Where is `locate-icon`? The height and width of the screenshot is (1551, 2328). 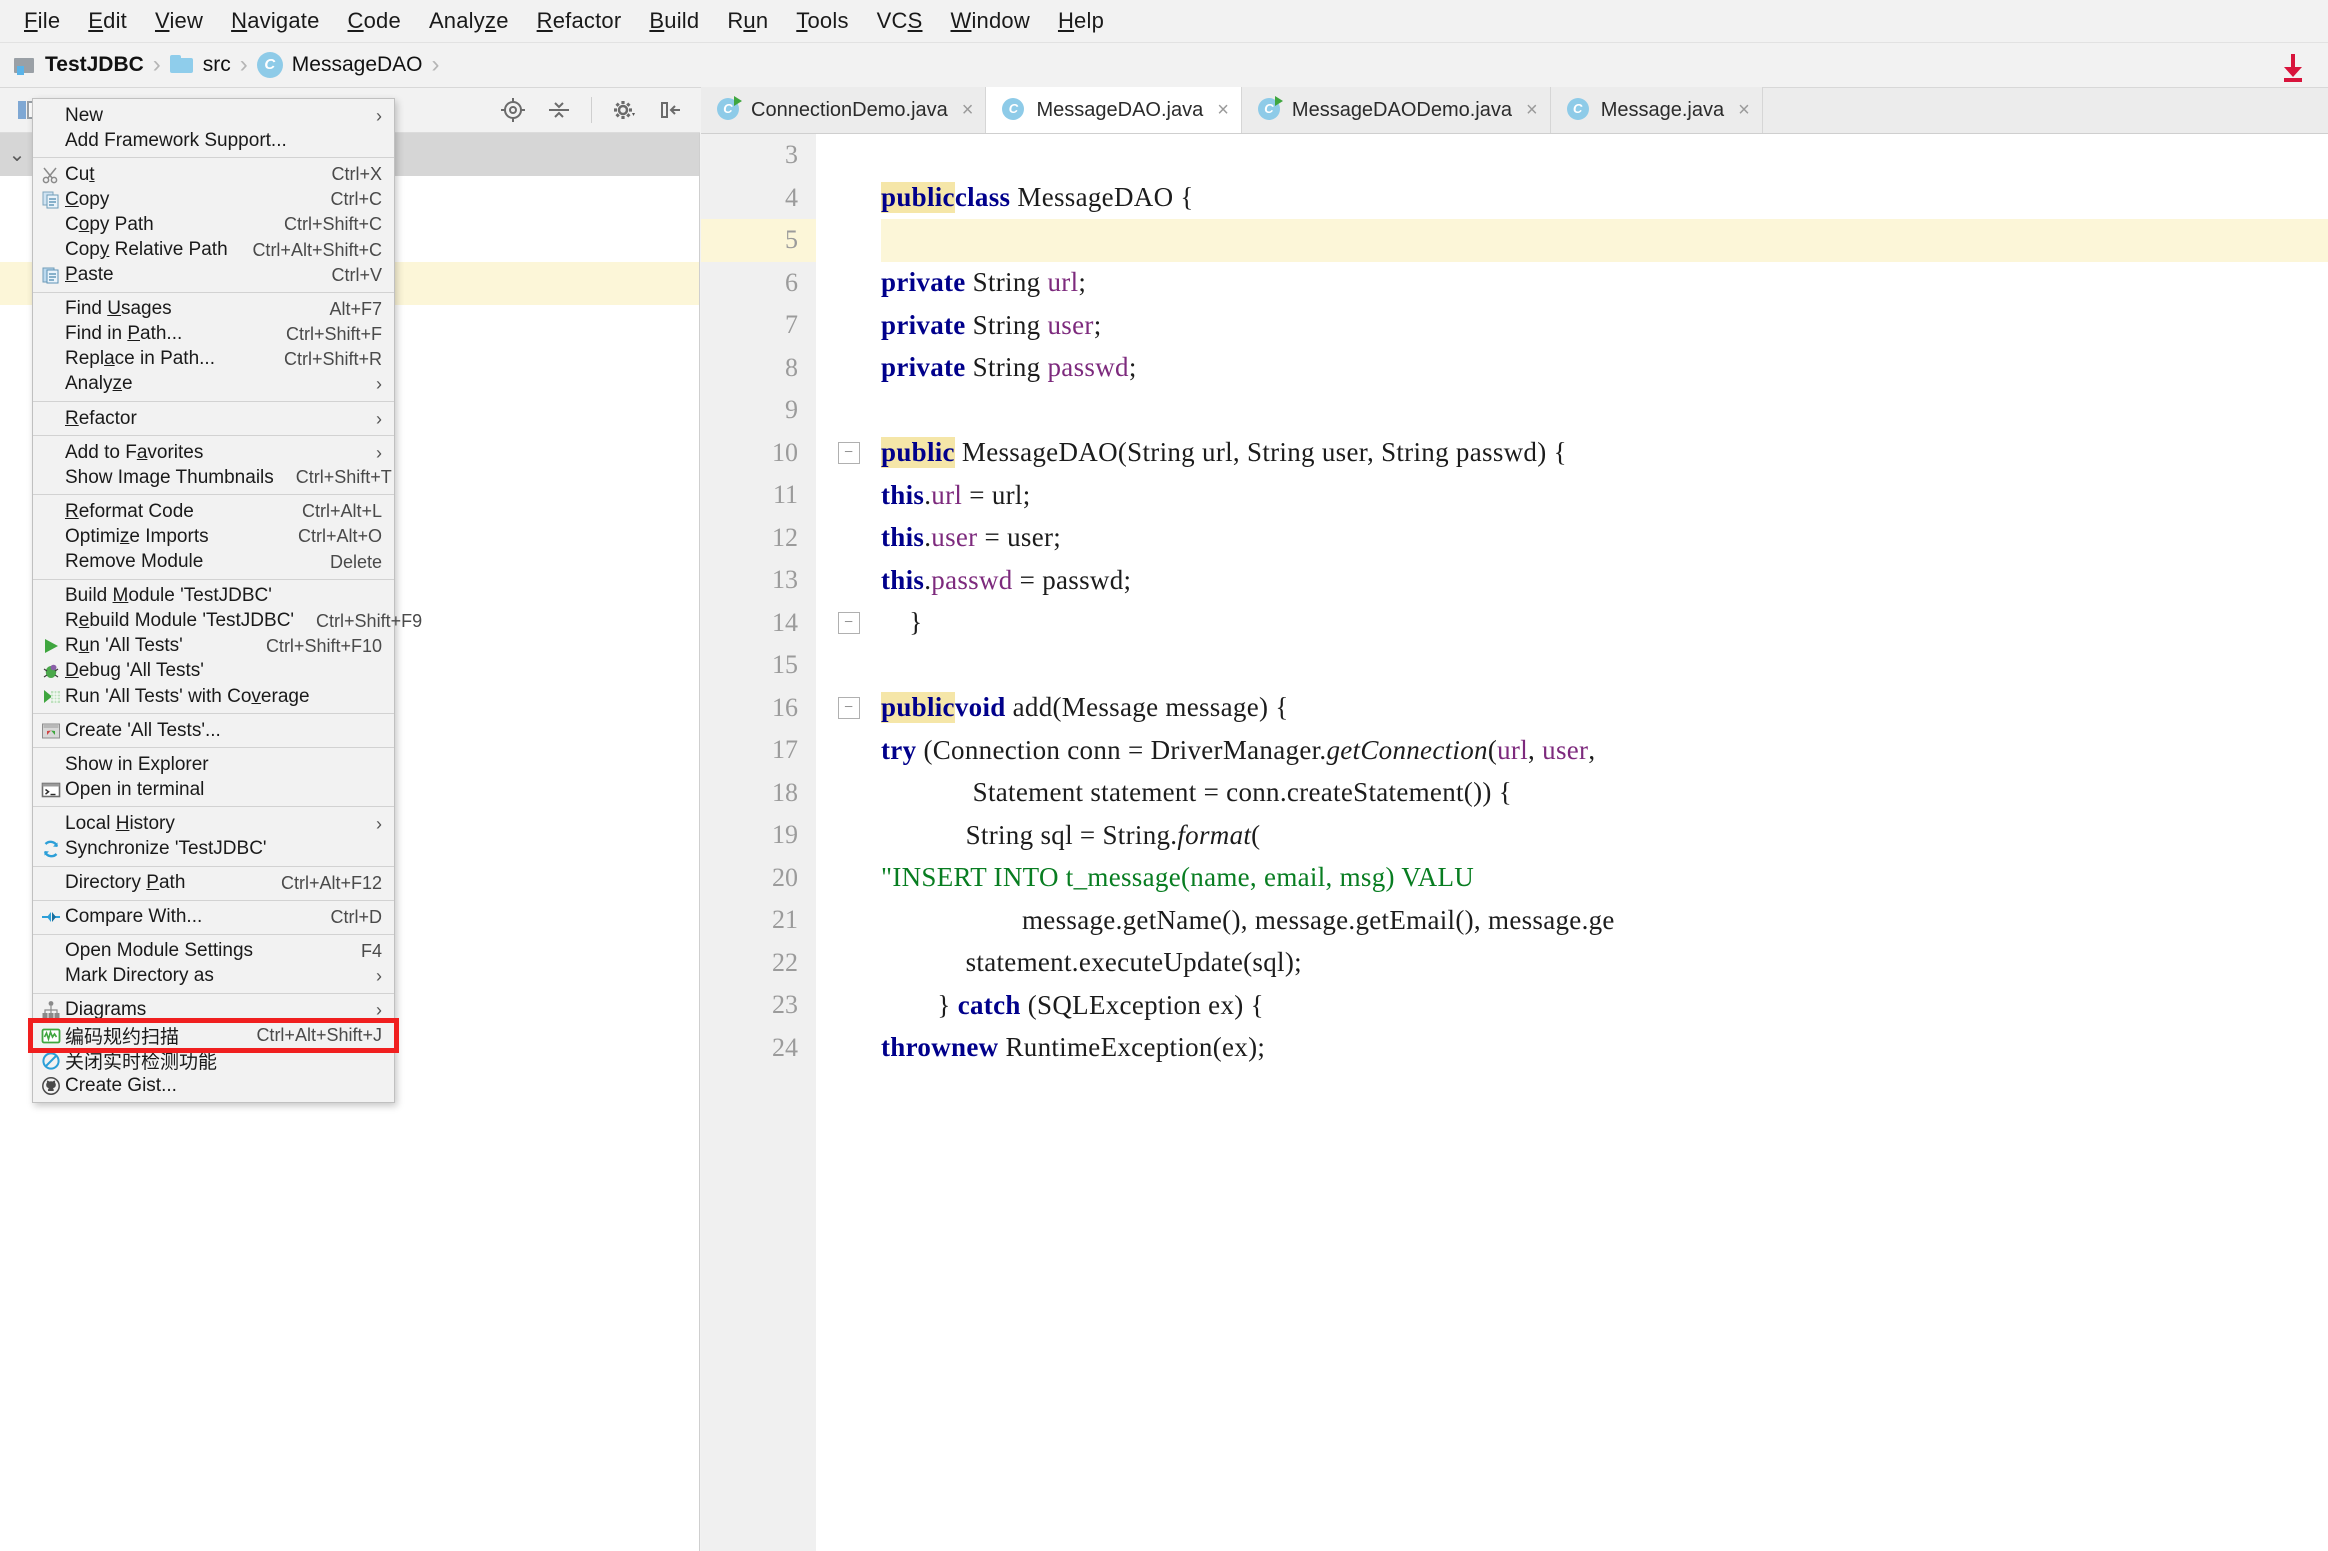 locate-icon is located at coordinates (513, 110).